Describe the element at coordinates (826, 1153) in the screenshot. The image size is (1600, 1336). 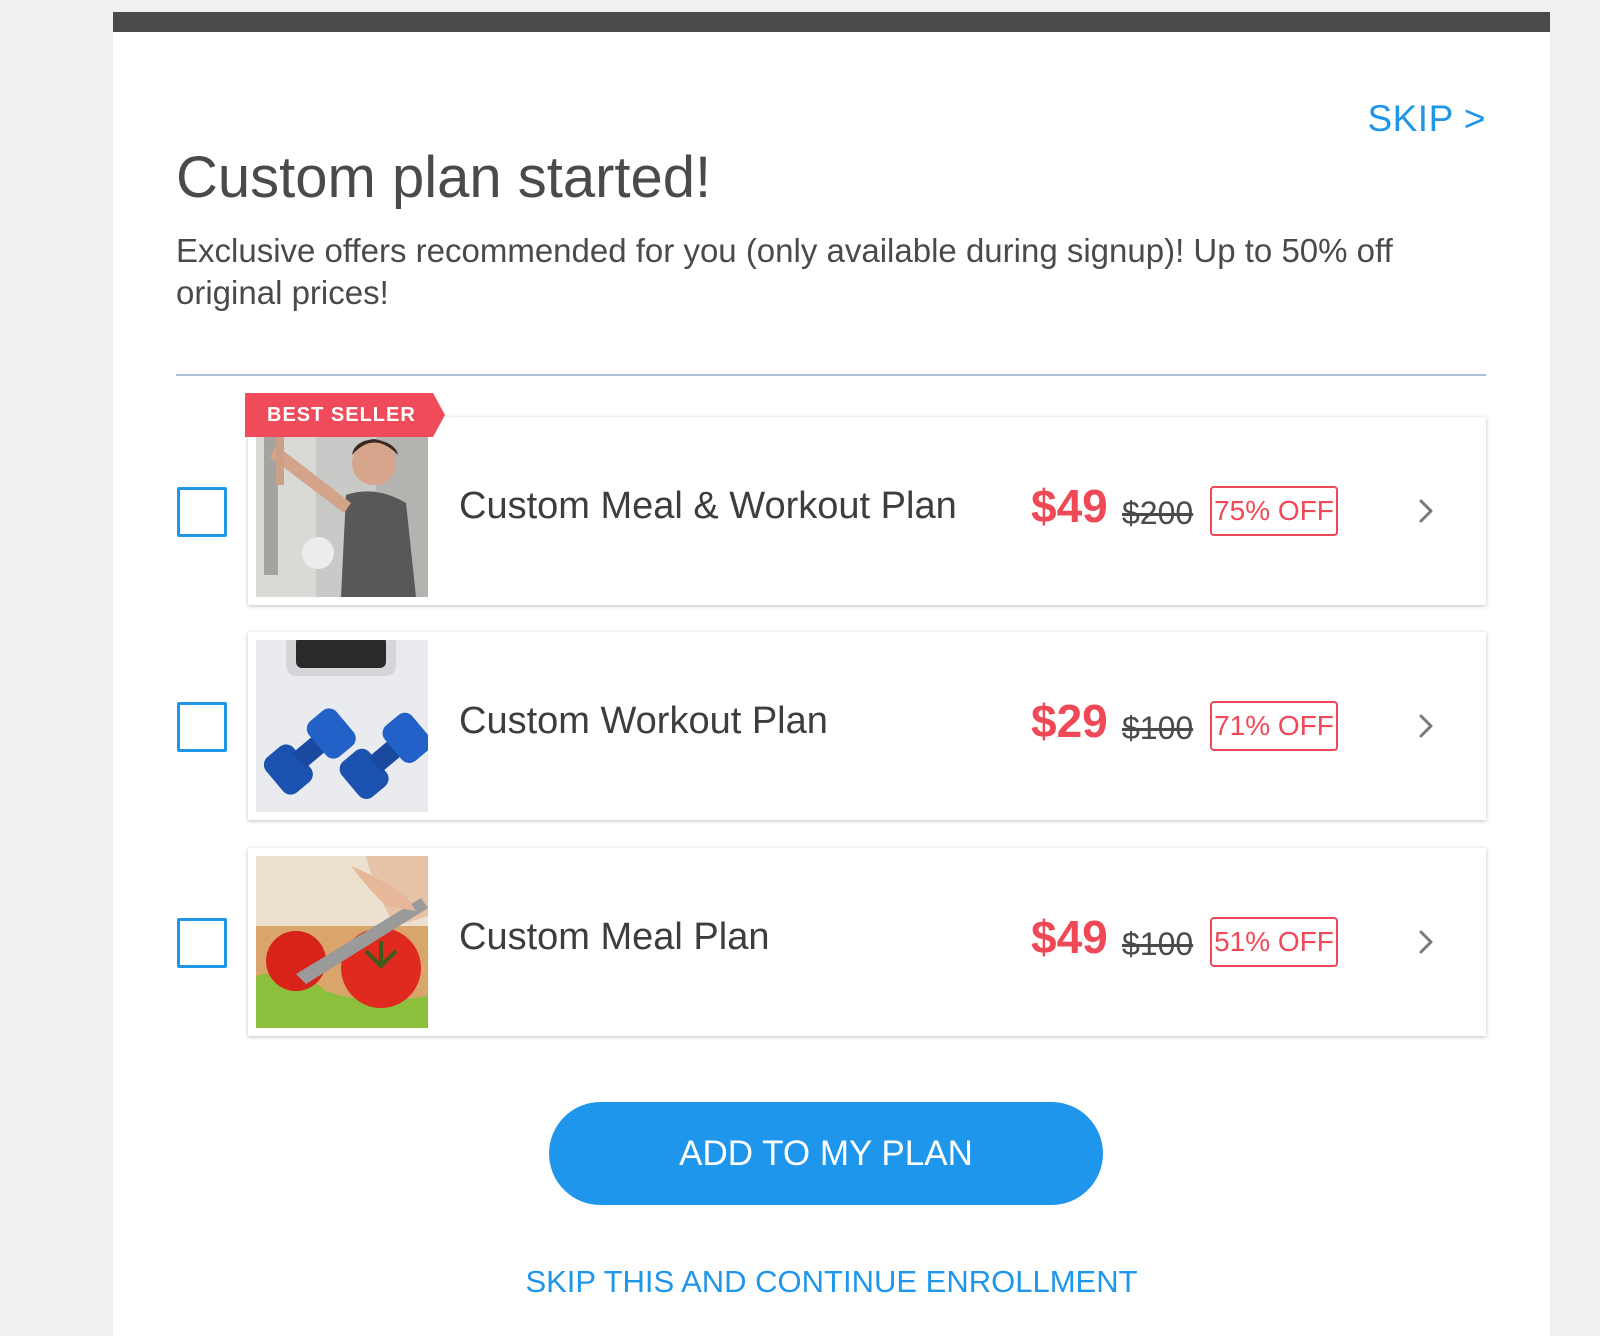
I see `add-to-plan-button: ADD TO MY PLAN` at that location.